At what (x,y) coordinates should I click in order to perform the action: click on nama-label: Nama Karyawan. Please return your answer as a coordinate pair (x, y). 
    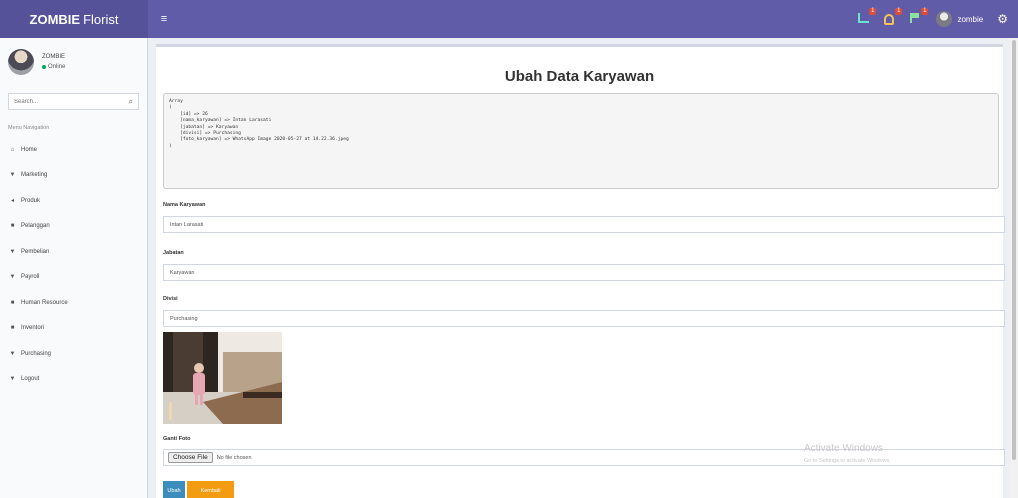
    Looking at the image, I should click on (184, 205).